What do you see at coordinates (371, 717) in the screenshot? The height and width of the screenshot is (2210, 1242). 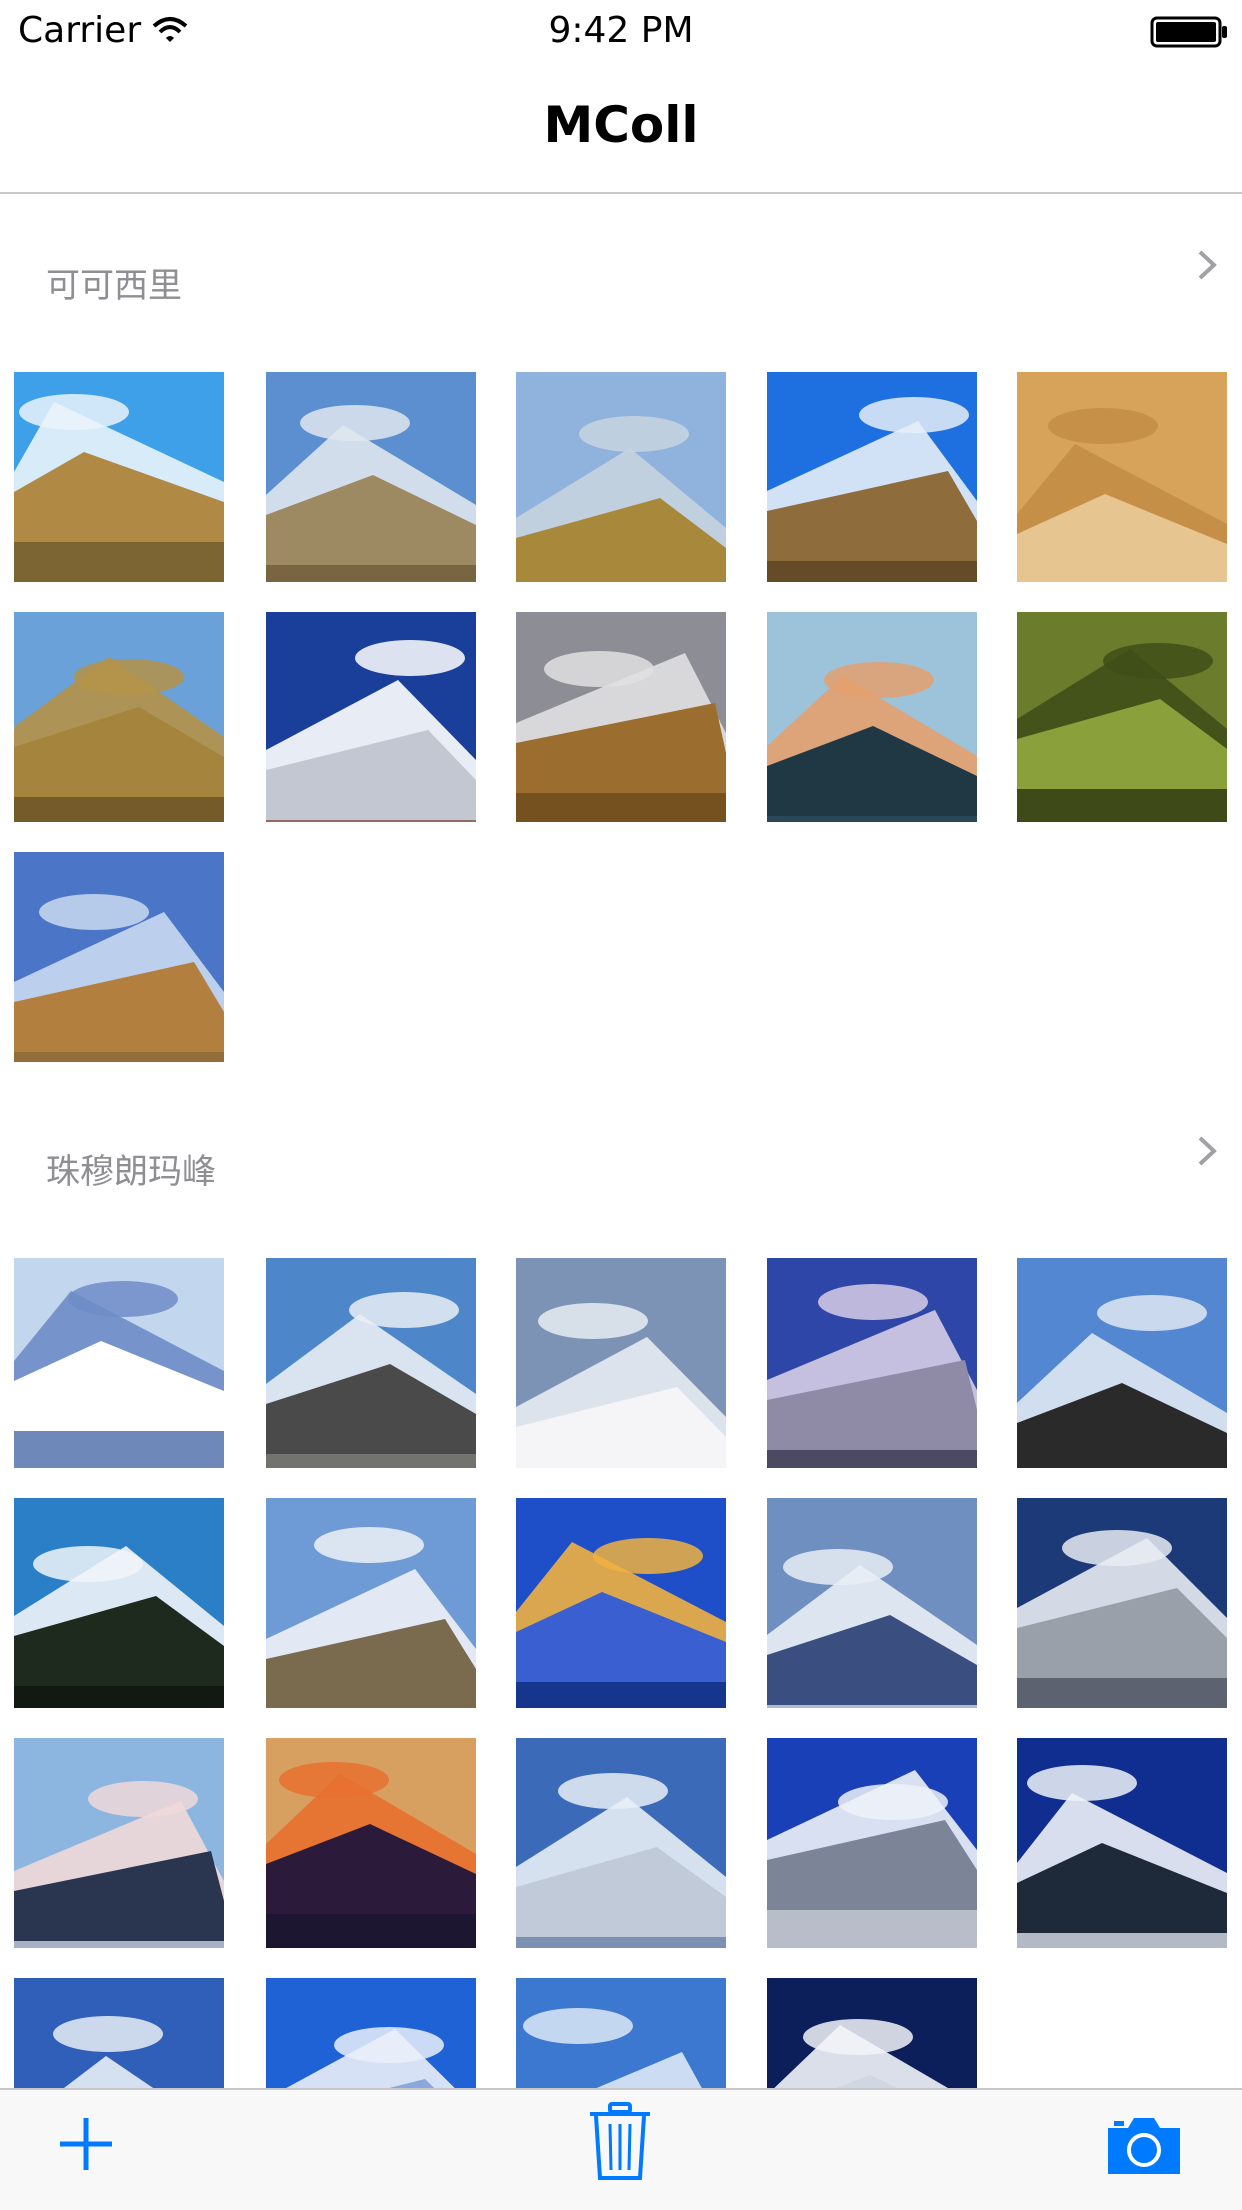 I see `snow-peak-photo` at bounding box center [371, 717].